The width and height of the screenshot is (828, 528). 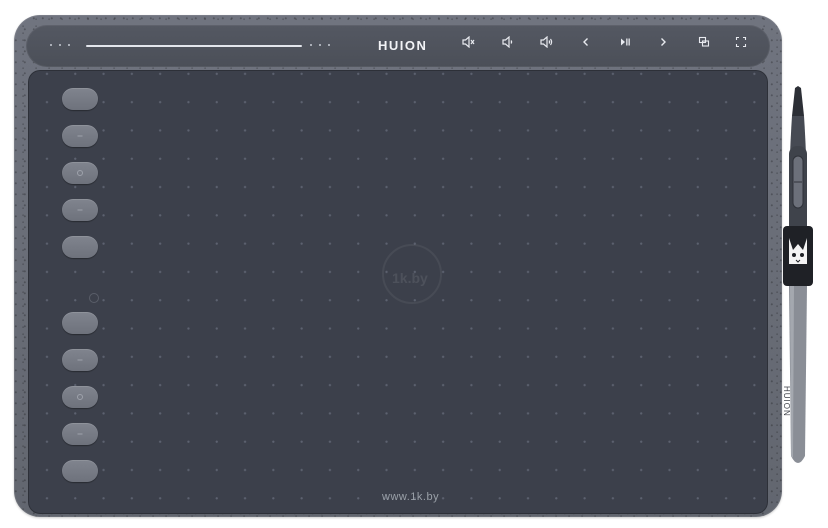 I want to click on volume-down-icon, so click(x=507, y=42).